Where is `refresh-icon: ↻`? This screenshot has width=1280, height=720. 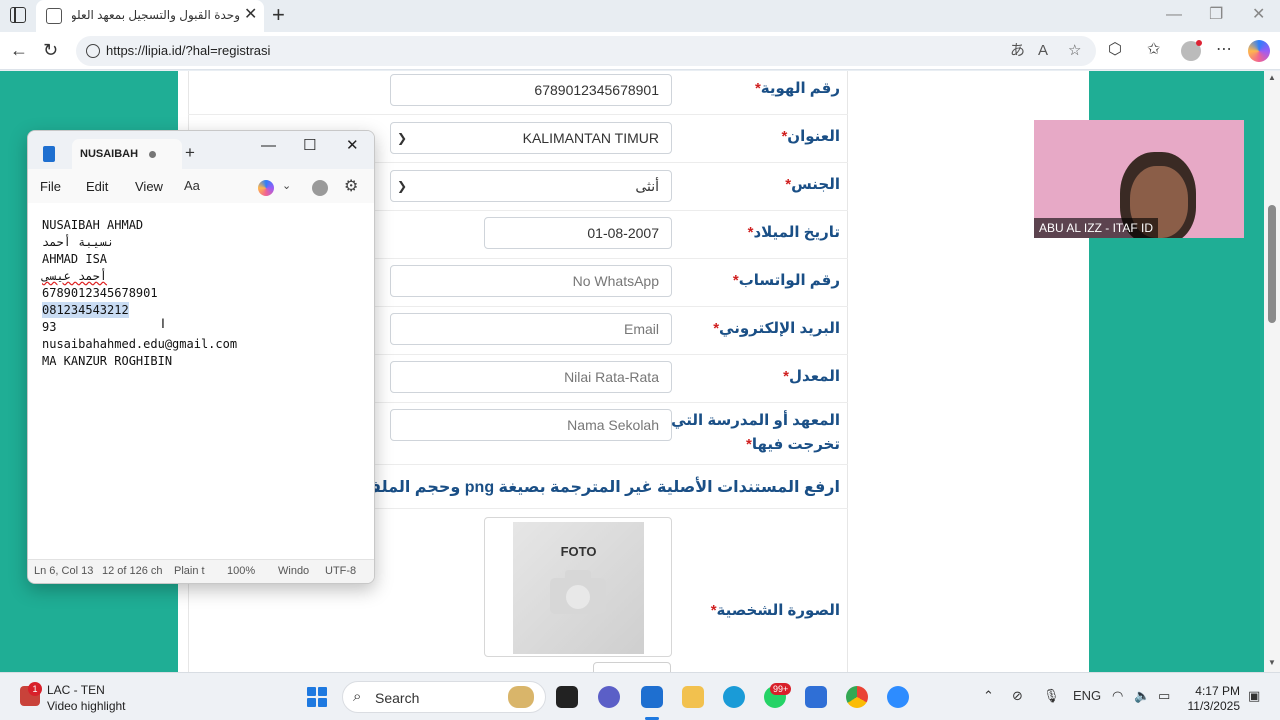 refresh-icon: ↻ is located at coordinates (50, 50).